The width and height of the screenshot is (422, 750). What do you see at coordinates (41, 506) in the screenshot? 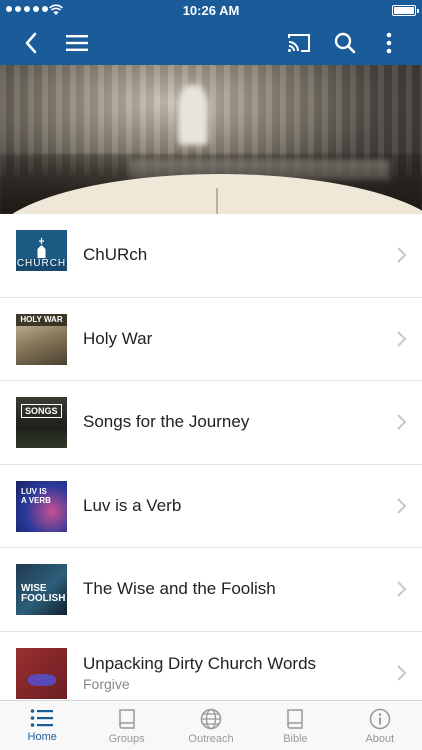
I see `series-thumbnail: LUV IS A VERB` at bounding box center [41, 506].